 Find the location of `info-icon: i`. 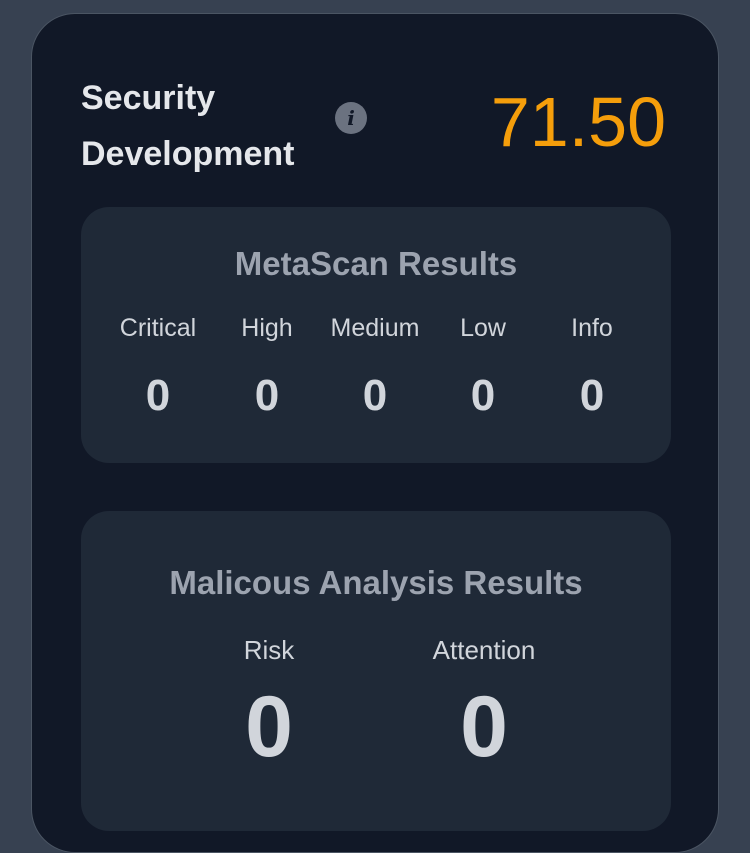

info-icon: i is located at coordinates (351, 118).